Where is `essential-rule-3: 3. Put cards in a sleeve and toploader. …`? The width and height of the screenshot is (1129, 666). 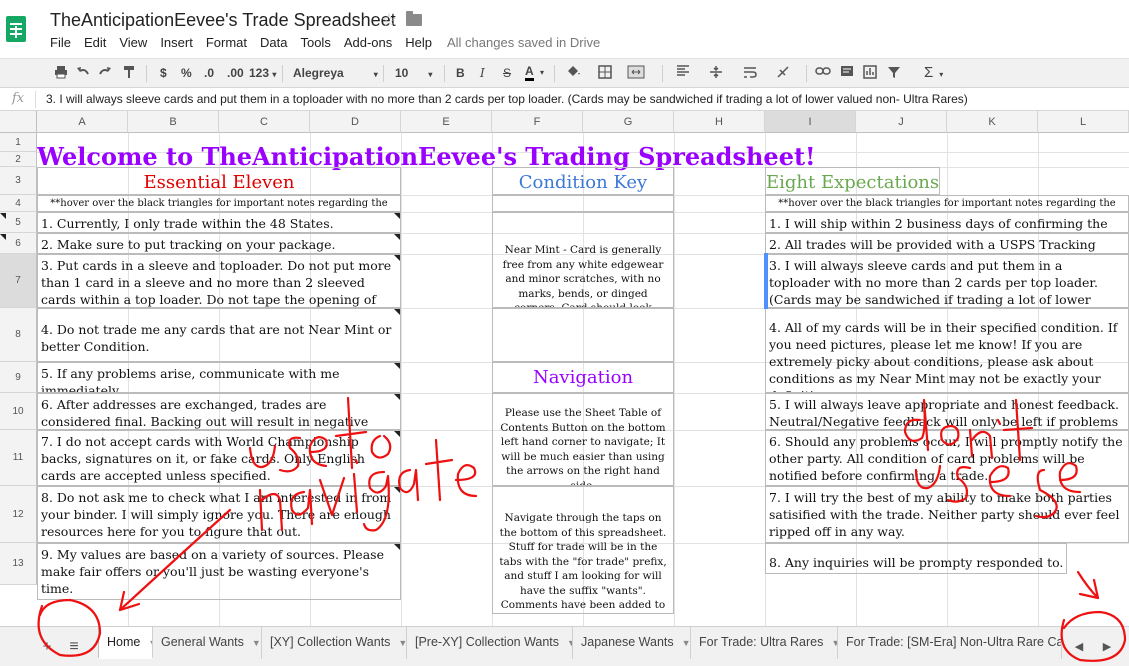 essential-rule-3: 3. Put cards in a sleeve and toploader. … is located at coordinates (219, 281).